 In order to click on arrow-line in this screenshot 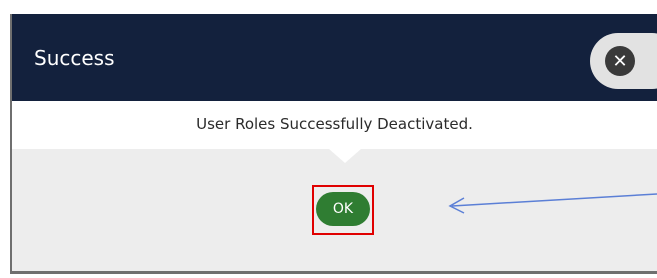, I will do `click(554, 200)`.